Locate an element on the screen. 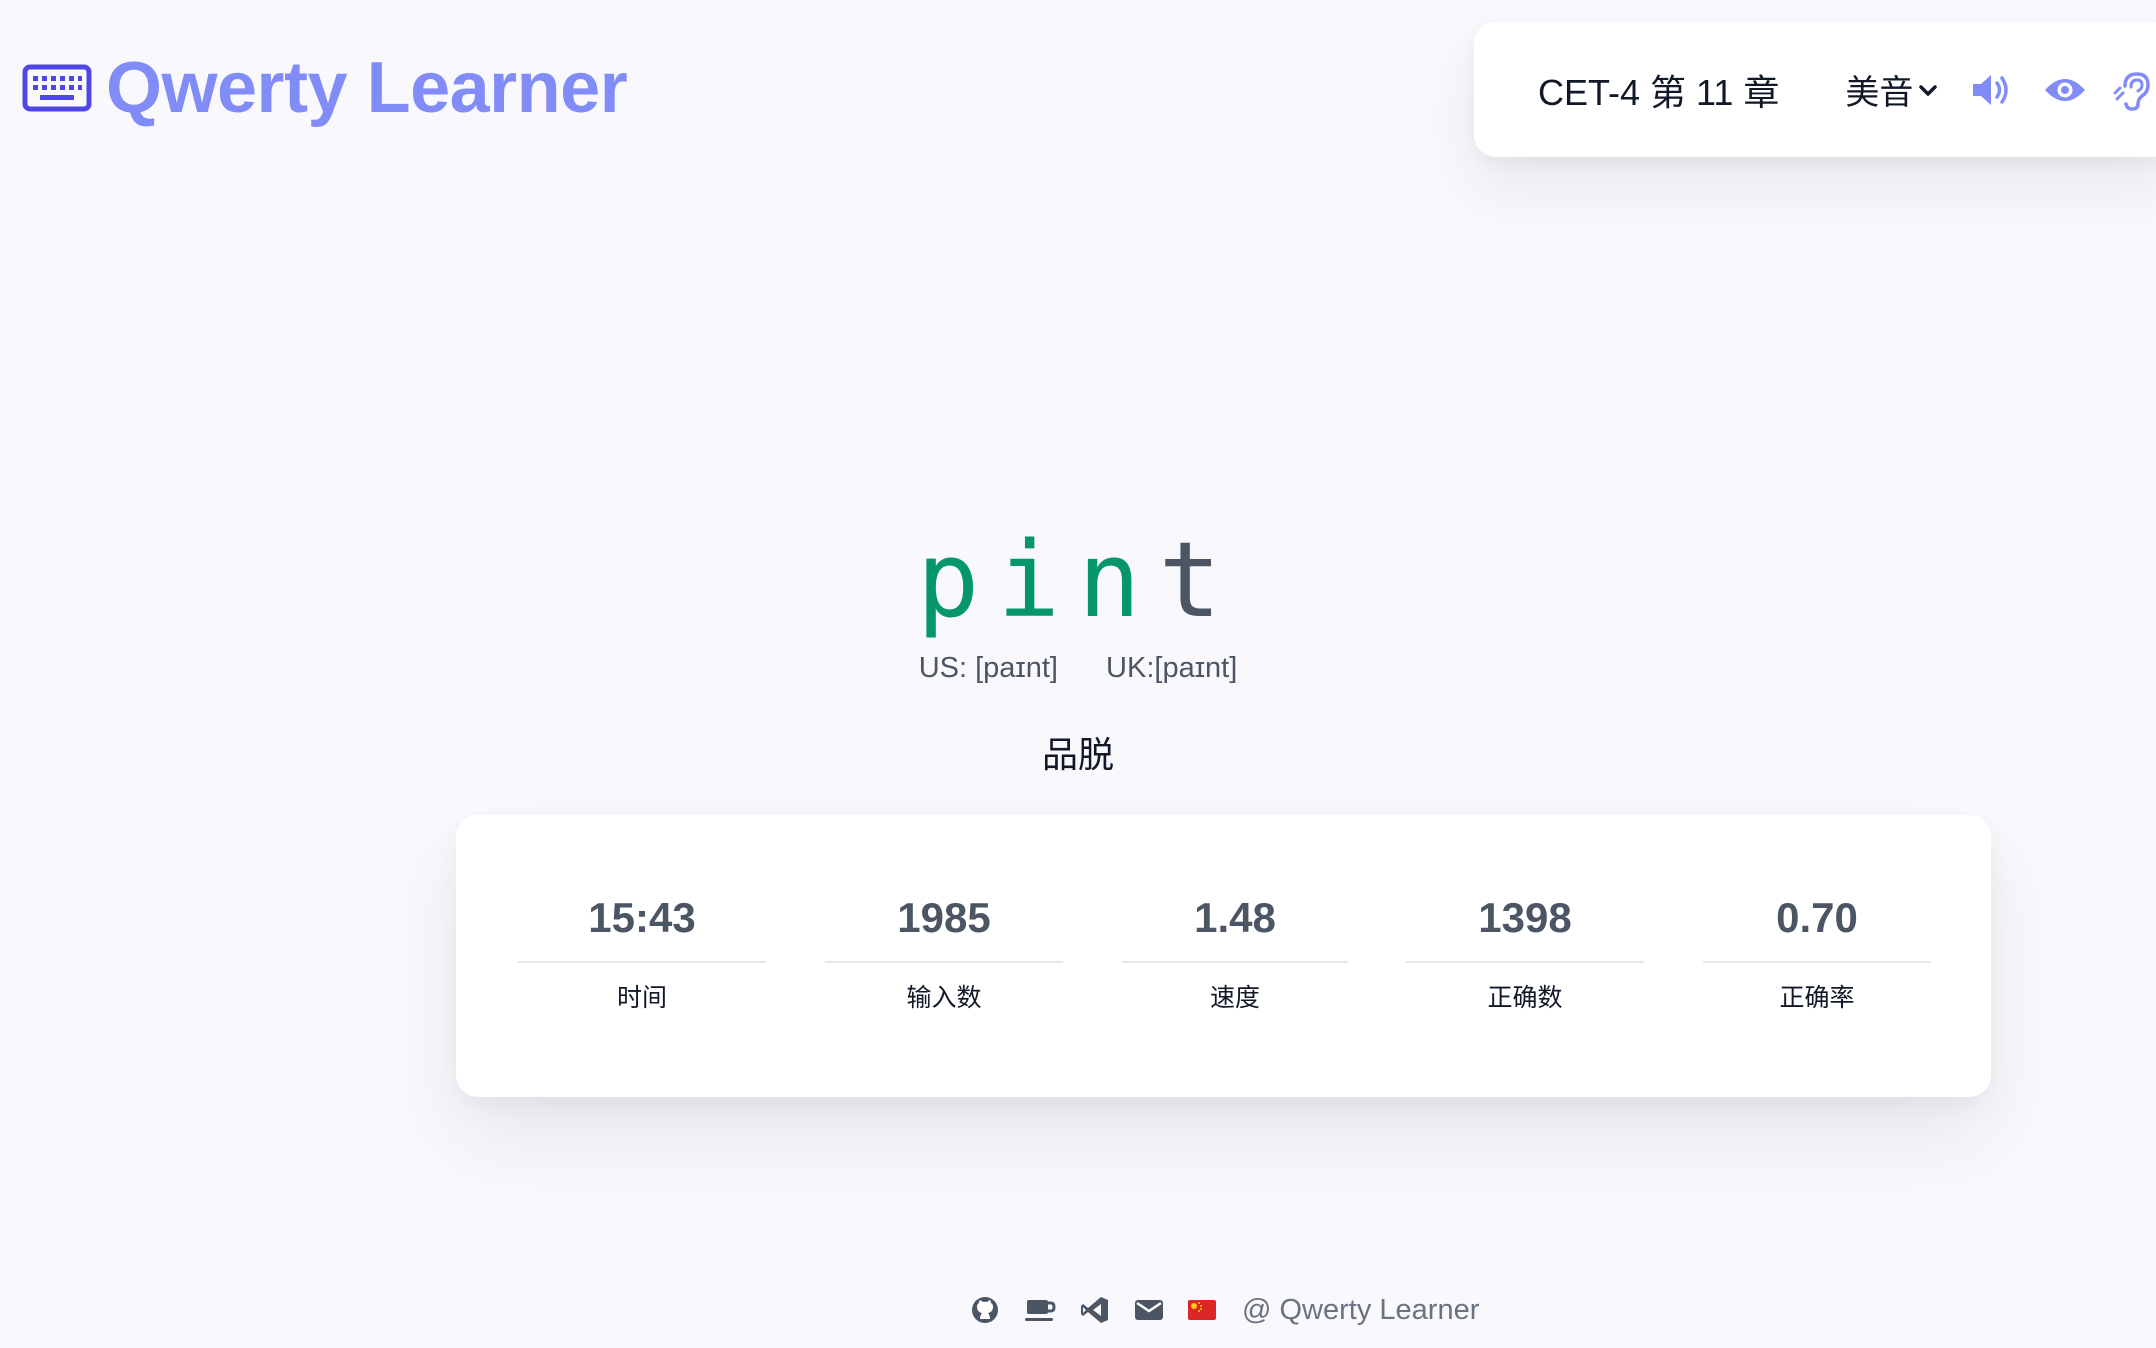 This screenshot has width=2156, height=1348. stat-time: 15:43 时间 is located at coordinates (642, 954).